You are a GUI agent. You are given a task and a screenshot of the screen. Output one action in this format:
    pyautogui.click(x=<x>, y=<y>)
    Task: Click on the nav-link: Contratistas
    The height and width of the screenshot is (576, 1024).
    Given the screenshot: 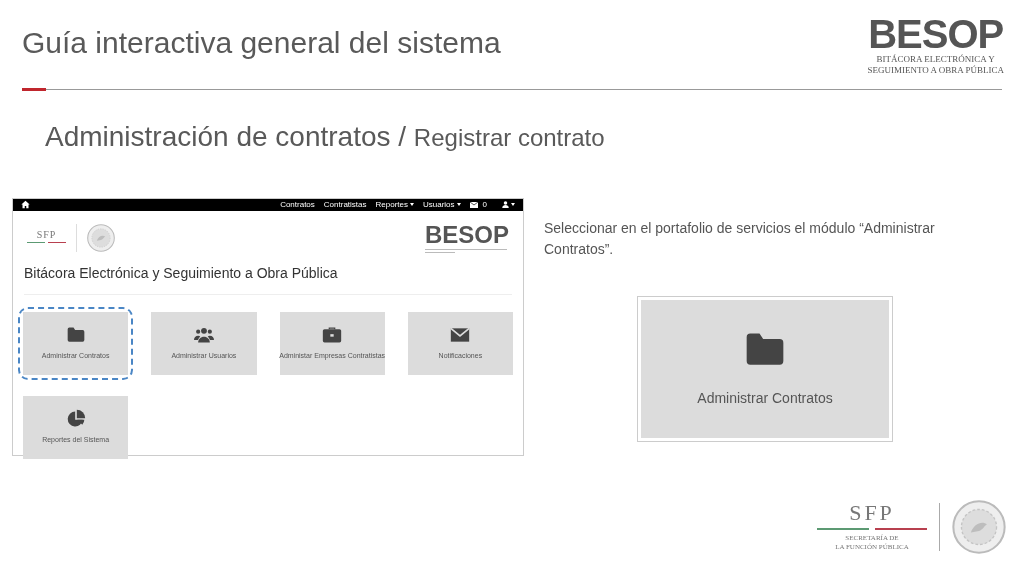 What is the action you would take?
    pyautogui.click(x=345, y=204)
    